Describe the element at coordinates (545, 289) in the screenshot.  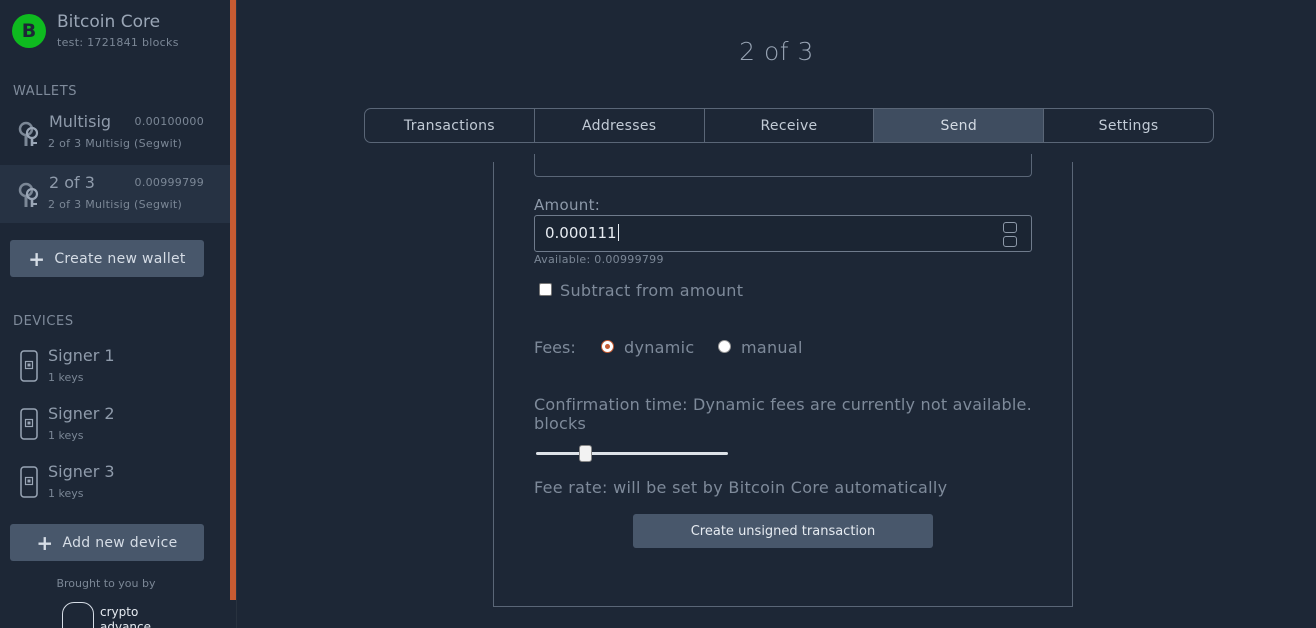
I see `subtract-from-amount-checkbox` at that location.